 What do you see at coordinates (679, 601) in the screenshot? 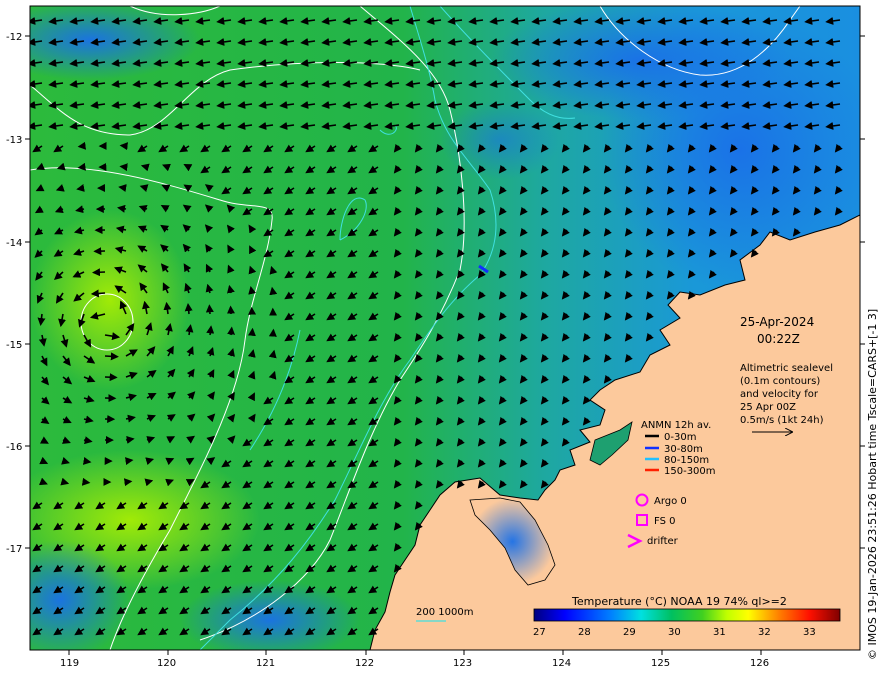
I see `colorbar-title: Temperature (°C) NOAA 19 74% ql>=2` at bounding box center [679, 601].